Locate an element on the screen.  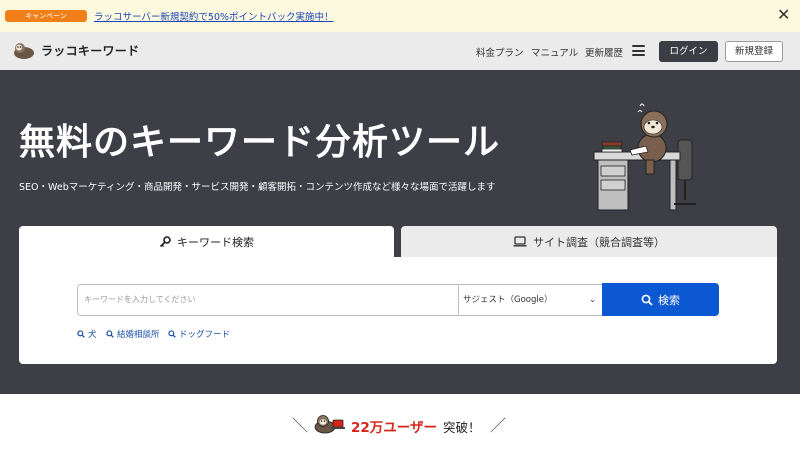
close-icon: ✕ is located at coordinates (783, 15).